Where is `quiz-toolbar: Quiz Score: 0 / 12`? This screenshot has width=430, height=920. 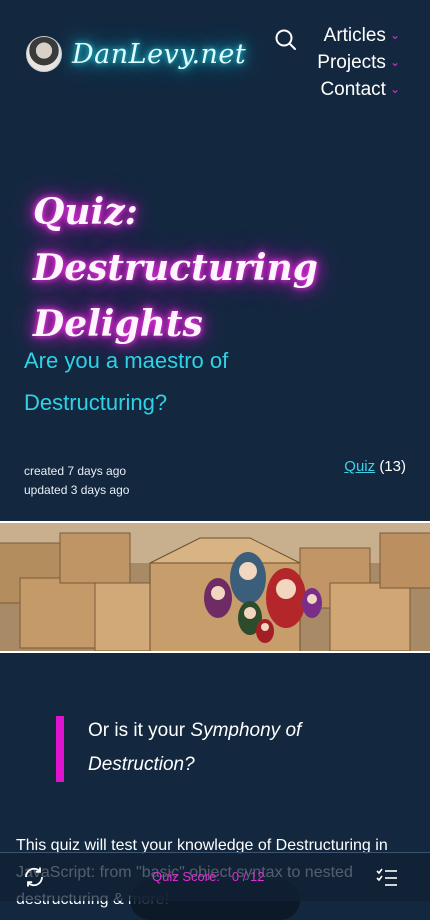
quiz-toolbar: Quiz Score: 0 / 12 is located at coordinates (215, 876).